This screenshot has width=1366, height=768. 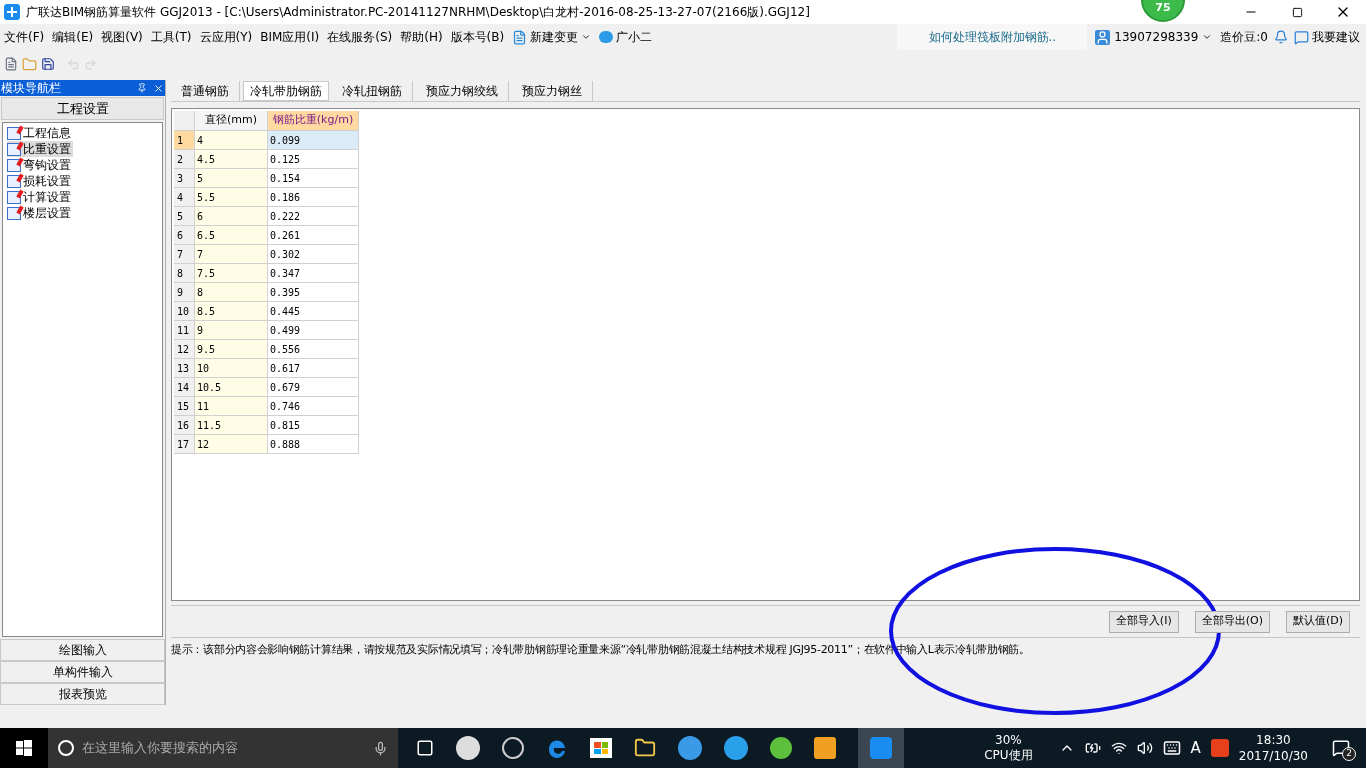 I want to click on tab: 预应力钢丝, so click(x=552, y=91).